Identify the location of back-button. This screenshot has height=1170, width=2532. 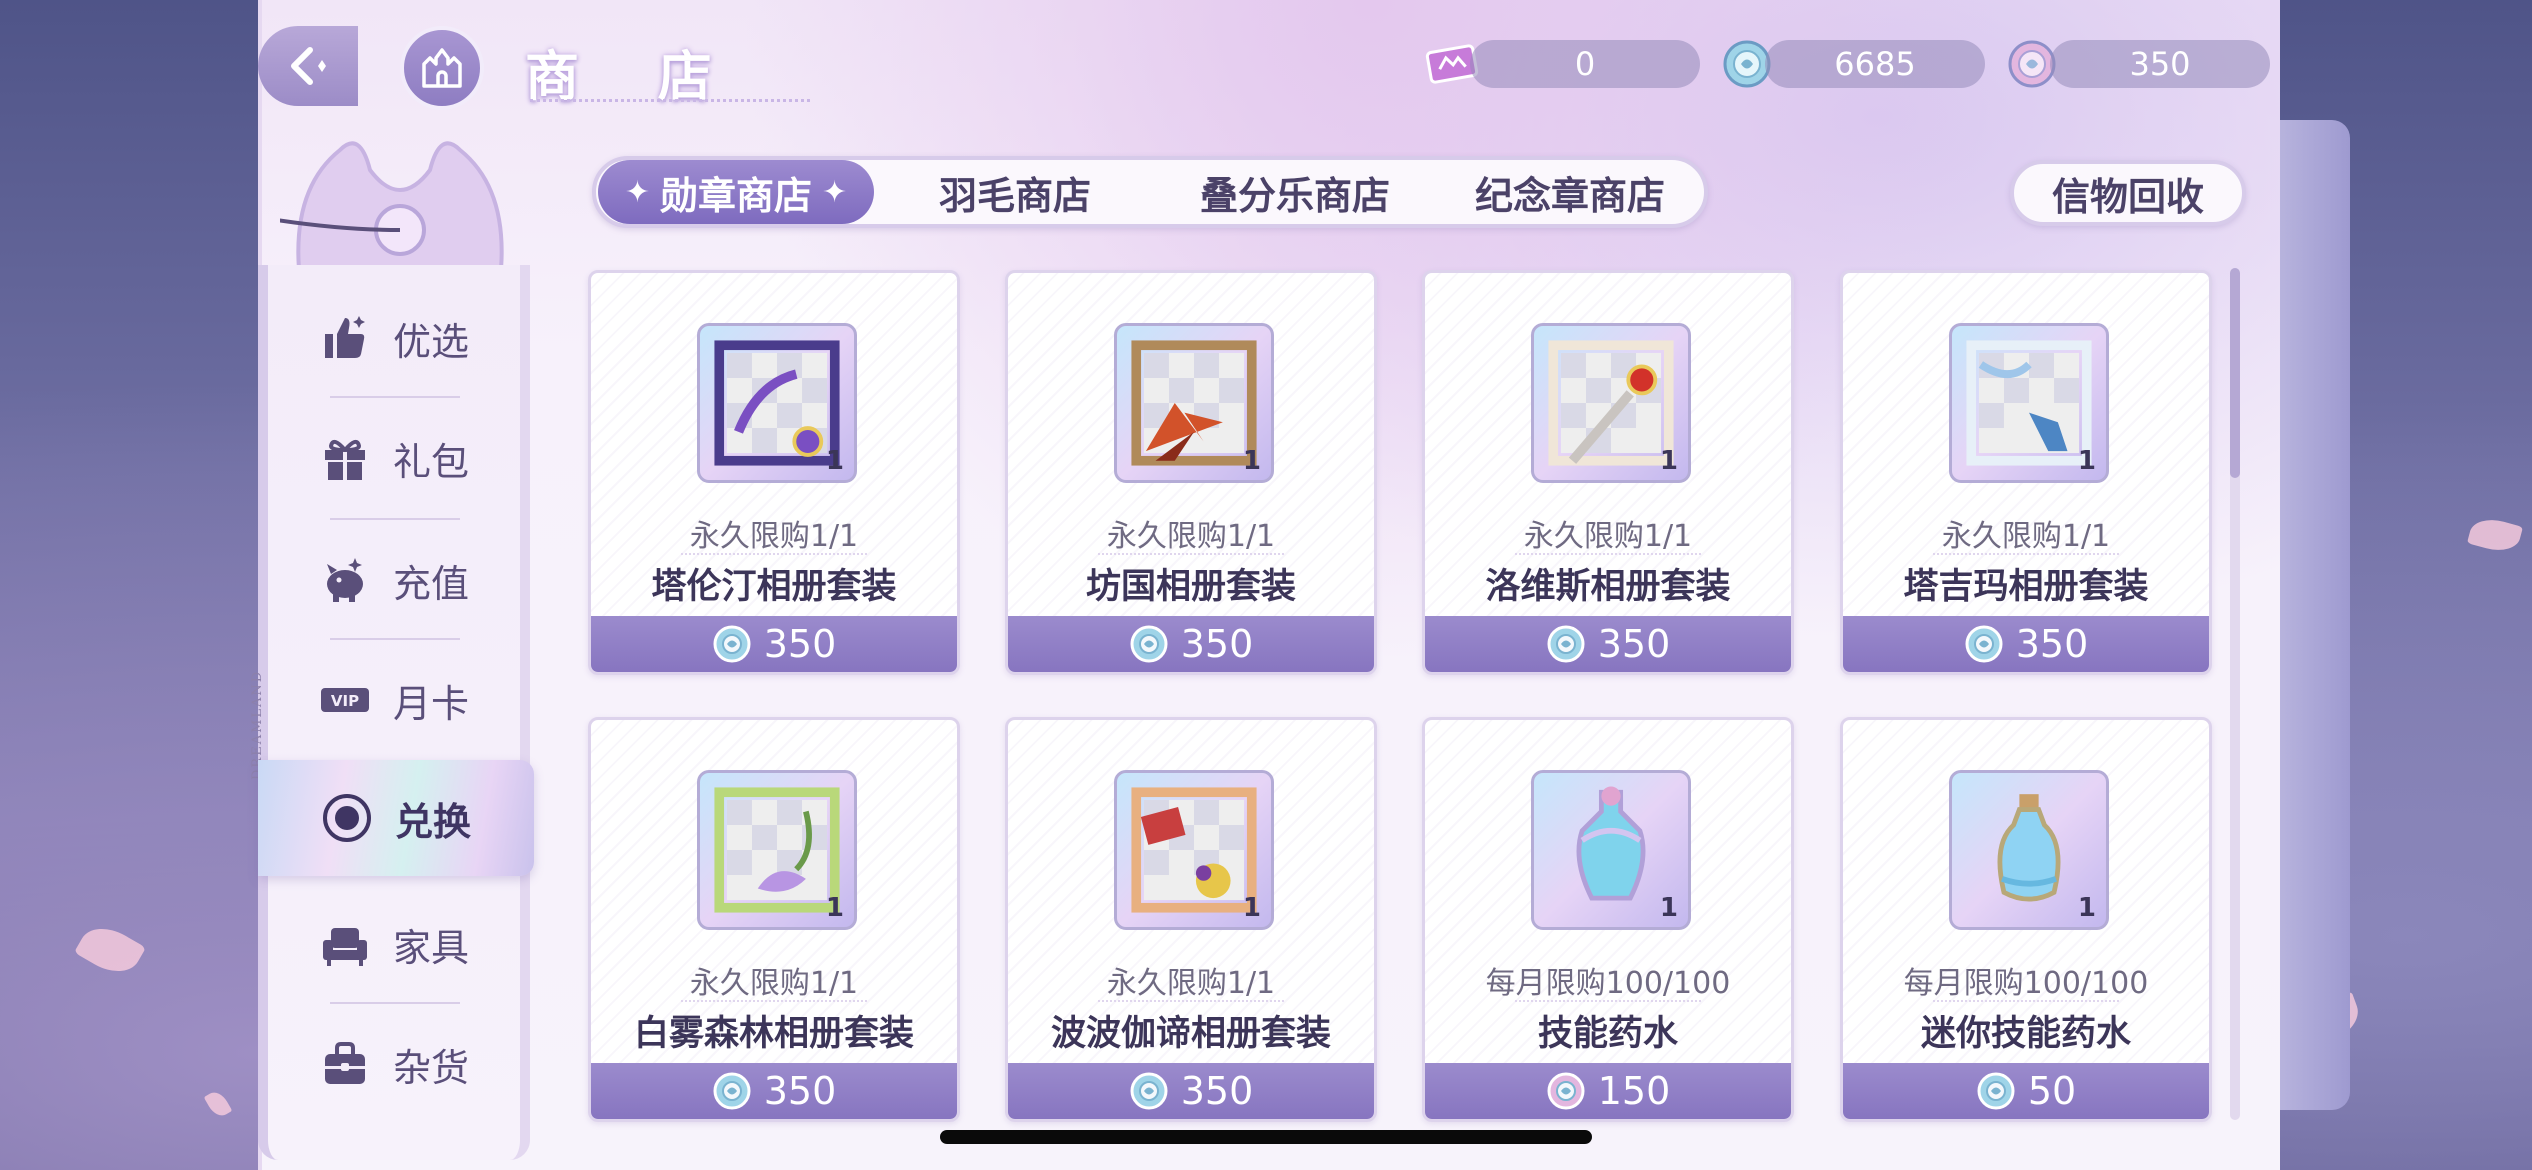
(308, 66).